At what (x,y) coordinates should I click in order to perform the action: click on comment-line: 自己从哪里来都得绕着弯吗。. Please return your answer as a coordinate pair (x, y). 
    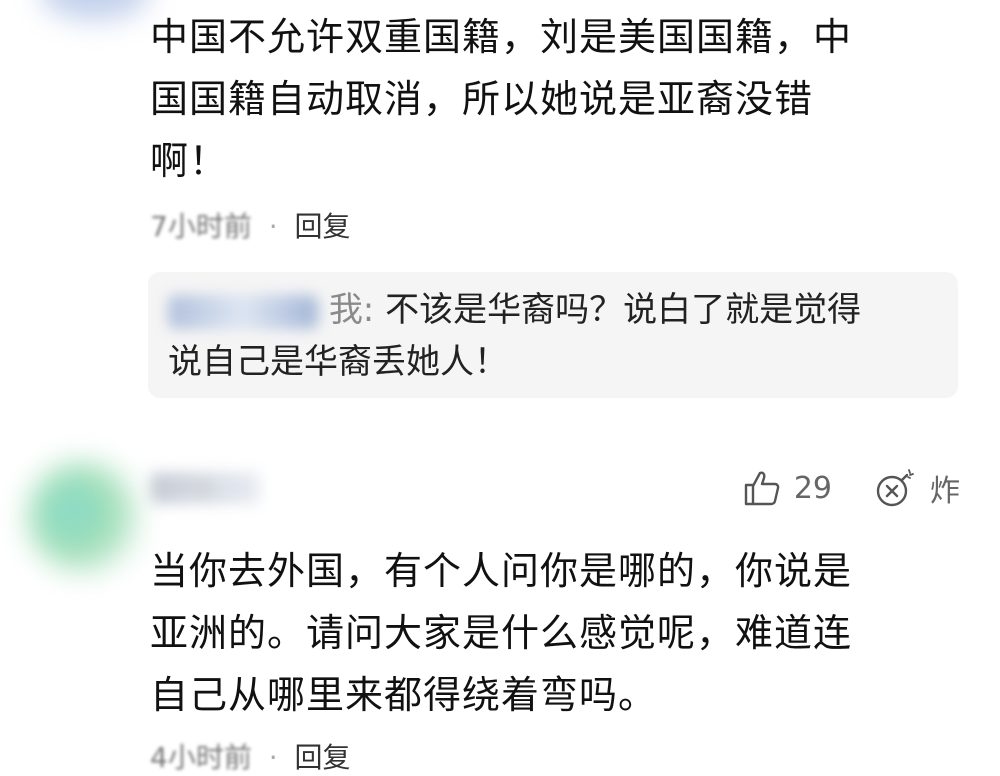
    Looking at the image, I should click on (404, 695).